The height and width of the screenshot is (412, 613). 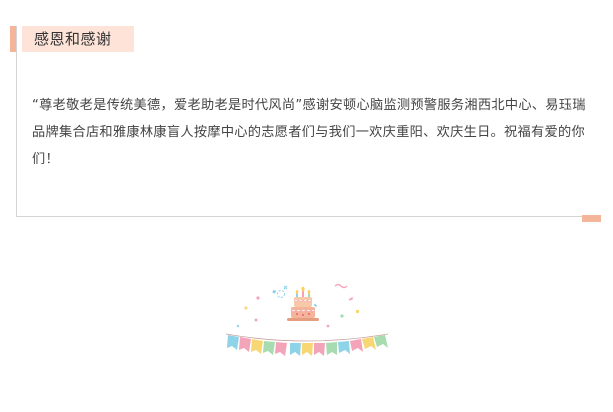 What do you see at coordinates (13, 39) in the screenshot?
I see `header-accent-bar` at bounding box center [13, 39].